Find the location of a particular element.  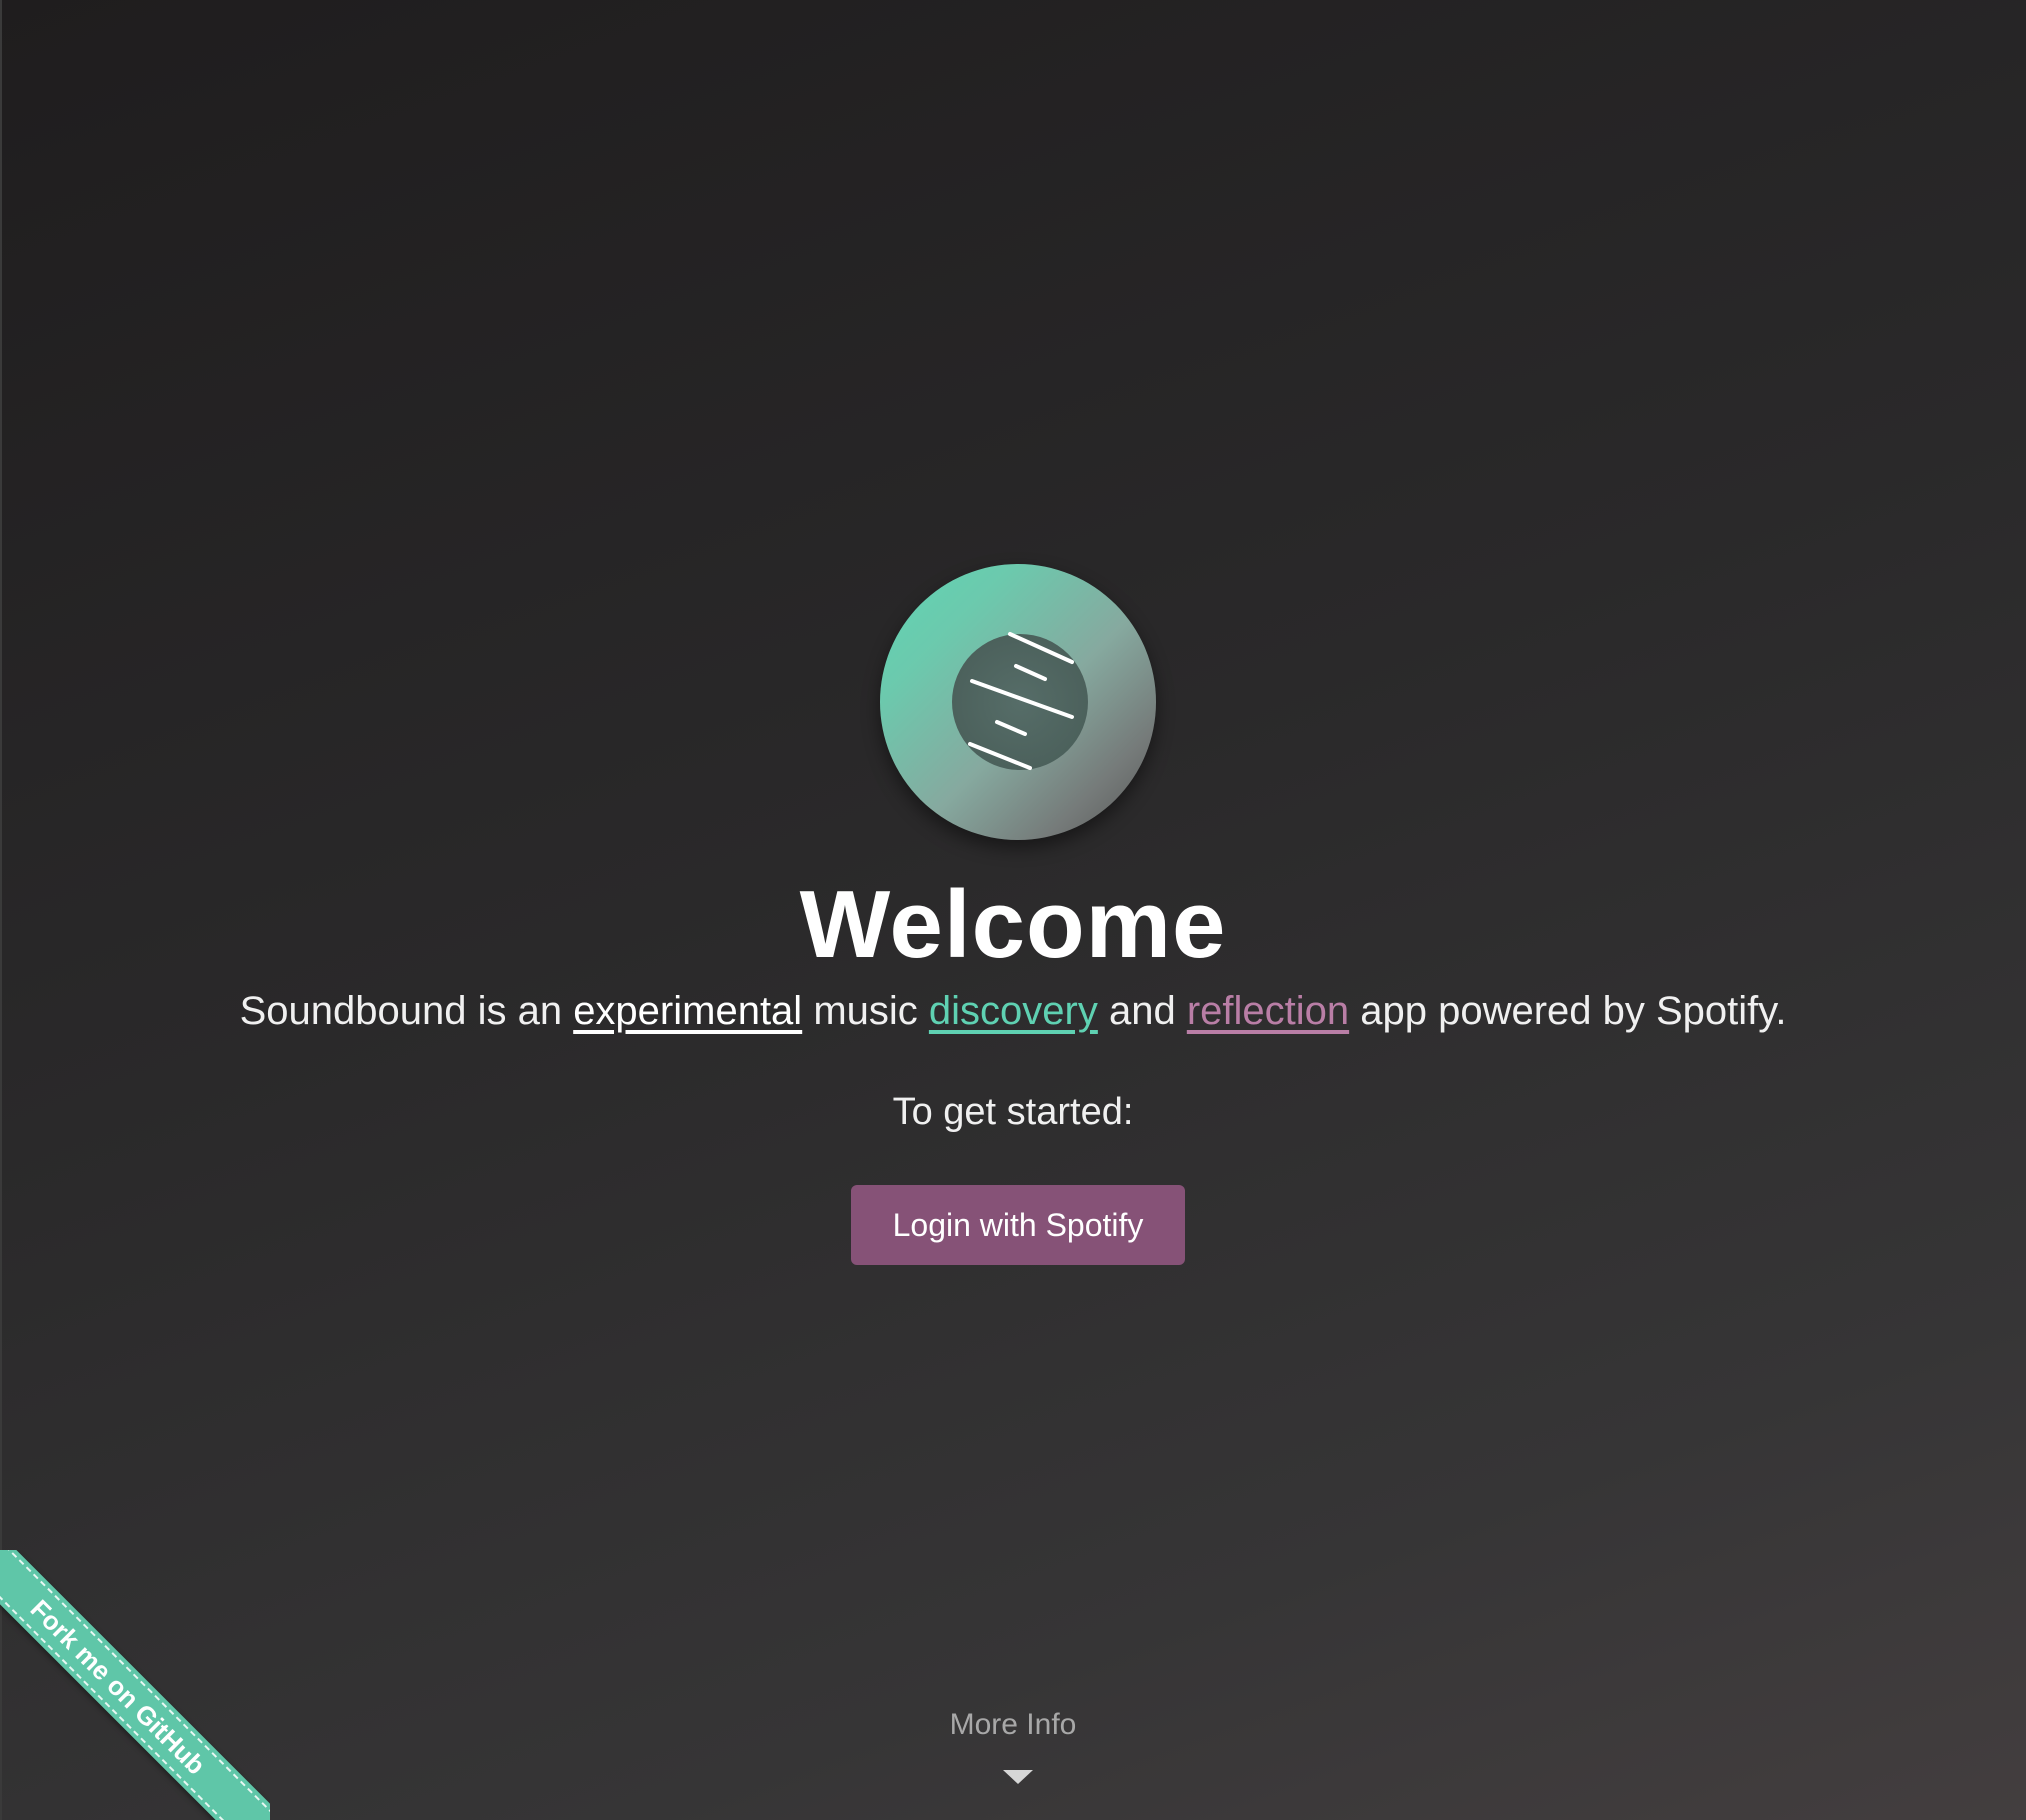

intro-suffix: app powered by Spotify. is located at coordinates (1568, 1011).